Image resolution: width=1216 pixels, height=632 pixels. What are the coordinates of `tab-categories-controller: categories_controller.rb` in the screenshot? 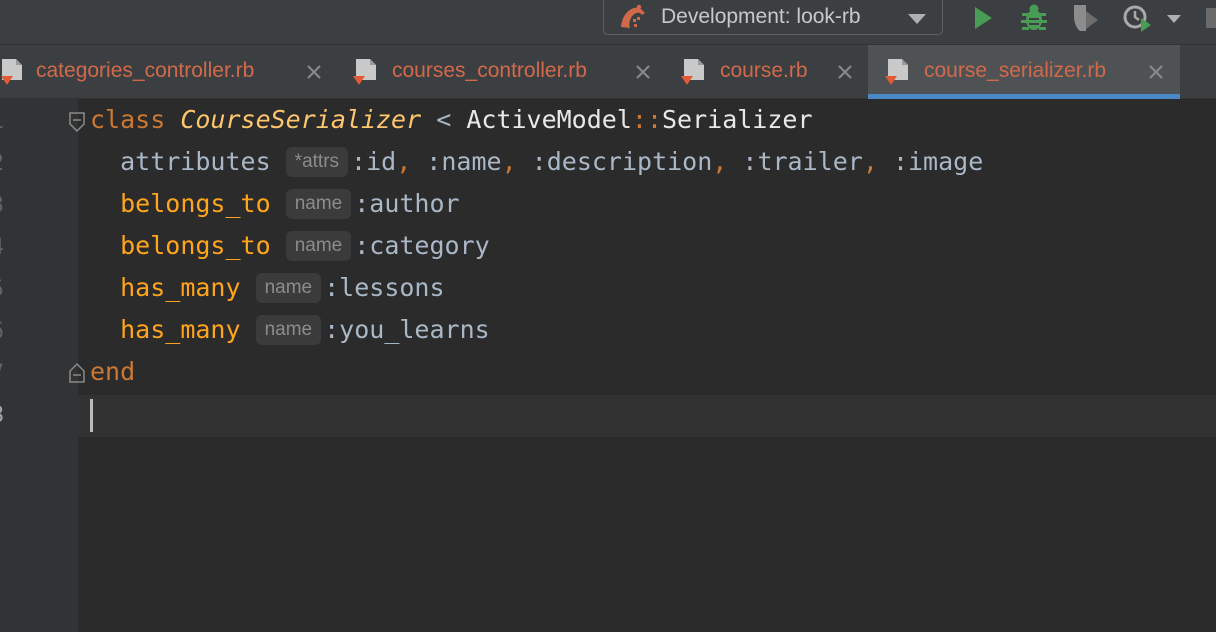 It's located at (167, 72).